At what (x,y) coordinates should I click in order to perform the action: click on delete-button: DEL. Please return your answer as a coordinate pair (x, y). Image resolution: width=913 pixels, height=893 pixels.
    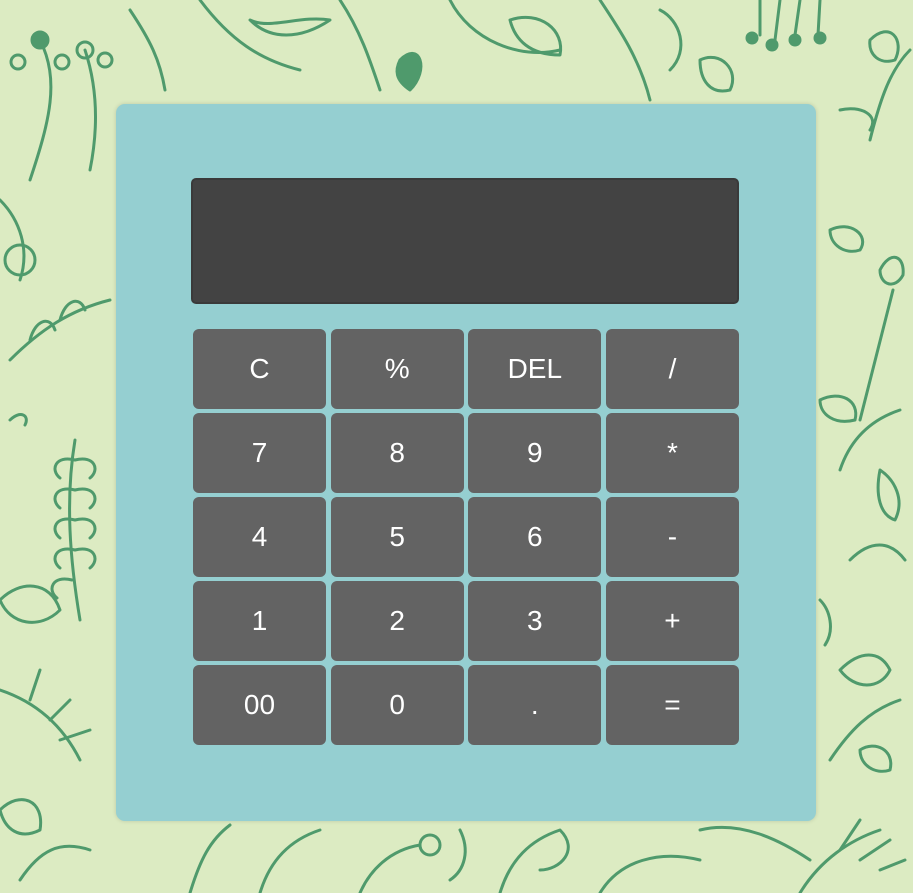
    Looking at the image, I should click on (535, 369).